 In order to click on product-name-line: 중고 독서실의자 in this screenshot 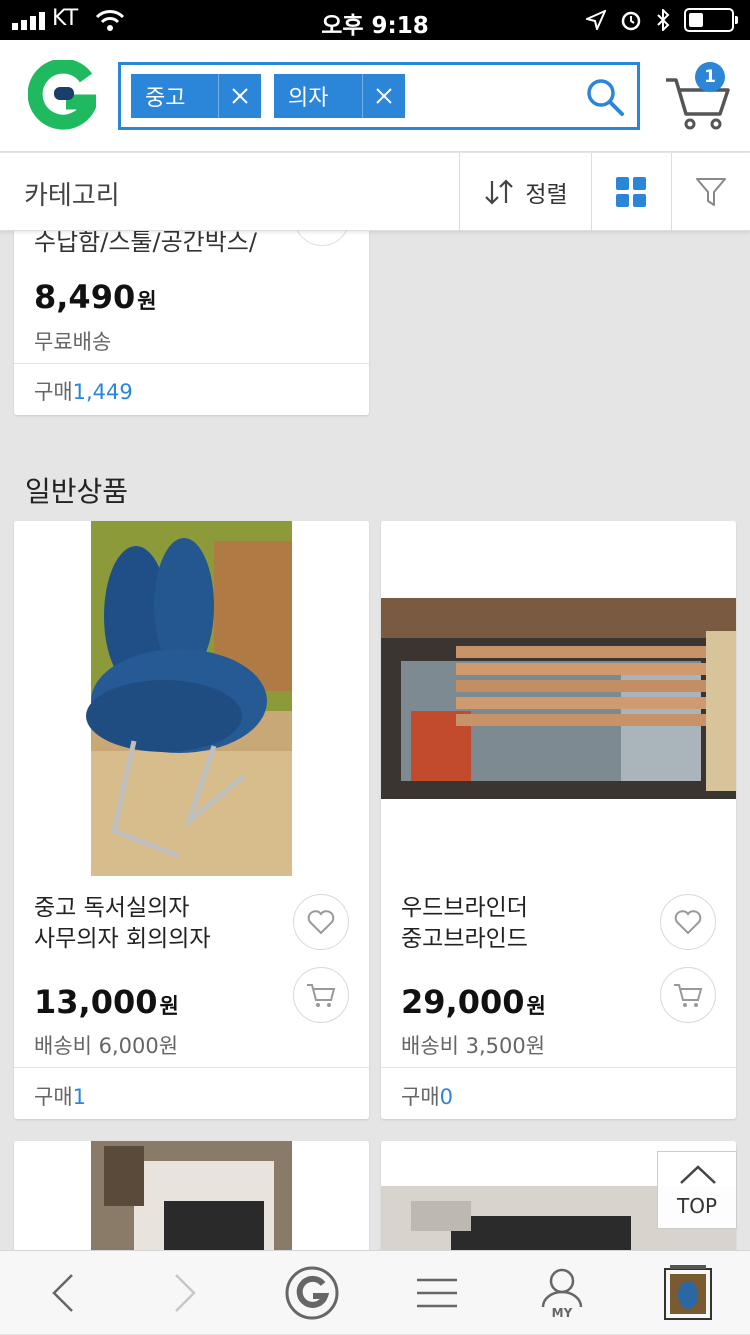, I will do `click(112, 908)`.